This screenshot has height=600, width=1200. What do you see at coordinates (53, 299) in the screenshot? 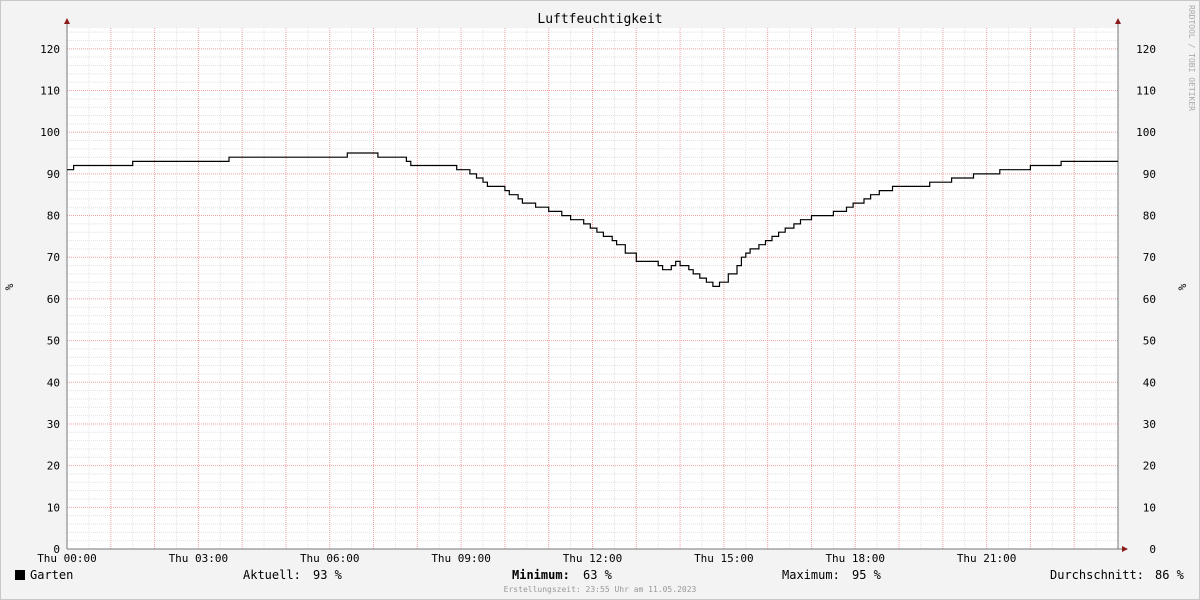
I see `y-tick-label-left: 60` at bounding box center [53, 299].